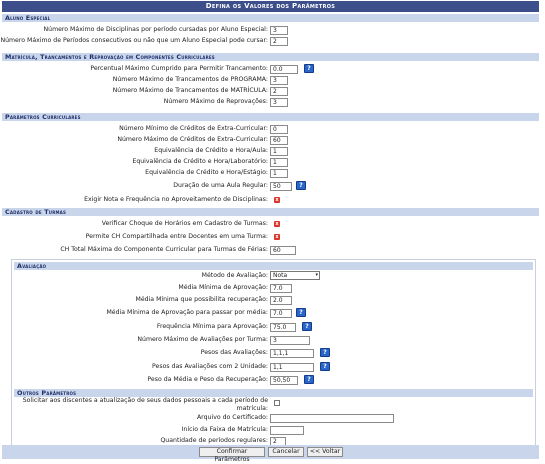  I want to click on certificado-label: Arquivo do Certificado:, so click(232, 417).